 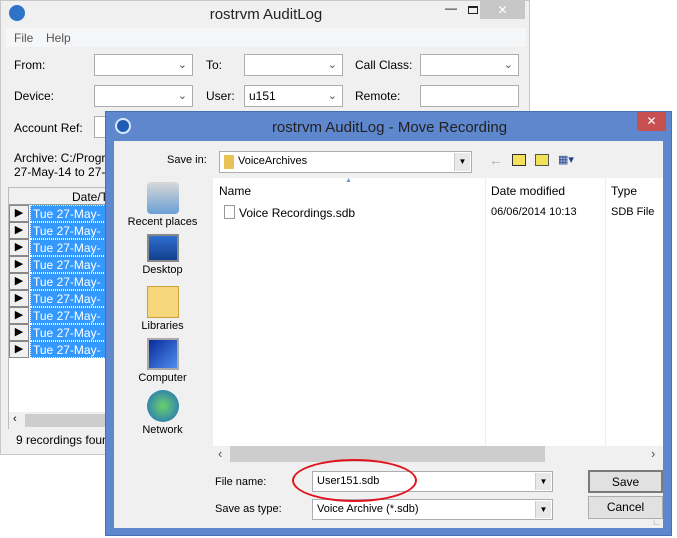 What do you see at coordinates (451, 10) in the screenshot?
I see `minimize-button: —` at bounding box center [451, 10].